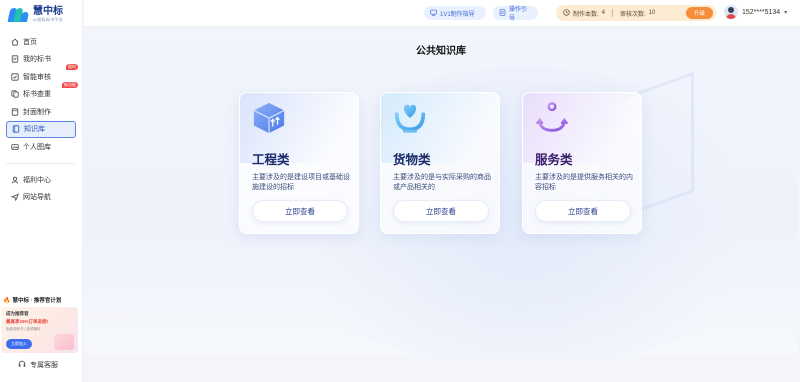 The height and width of the screenshot is (382, 800). I want to click on upgrade-button: 升级, so click(699, 13).